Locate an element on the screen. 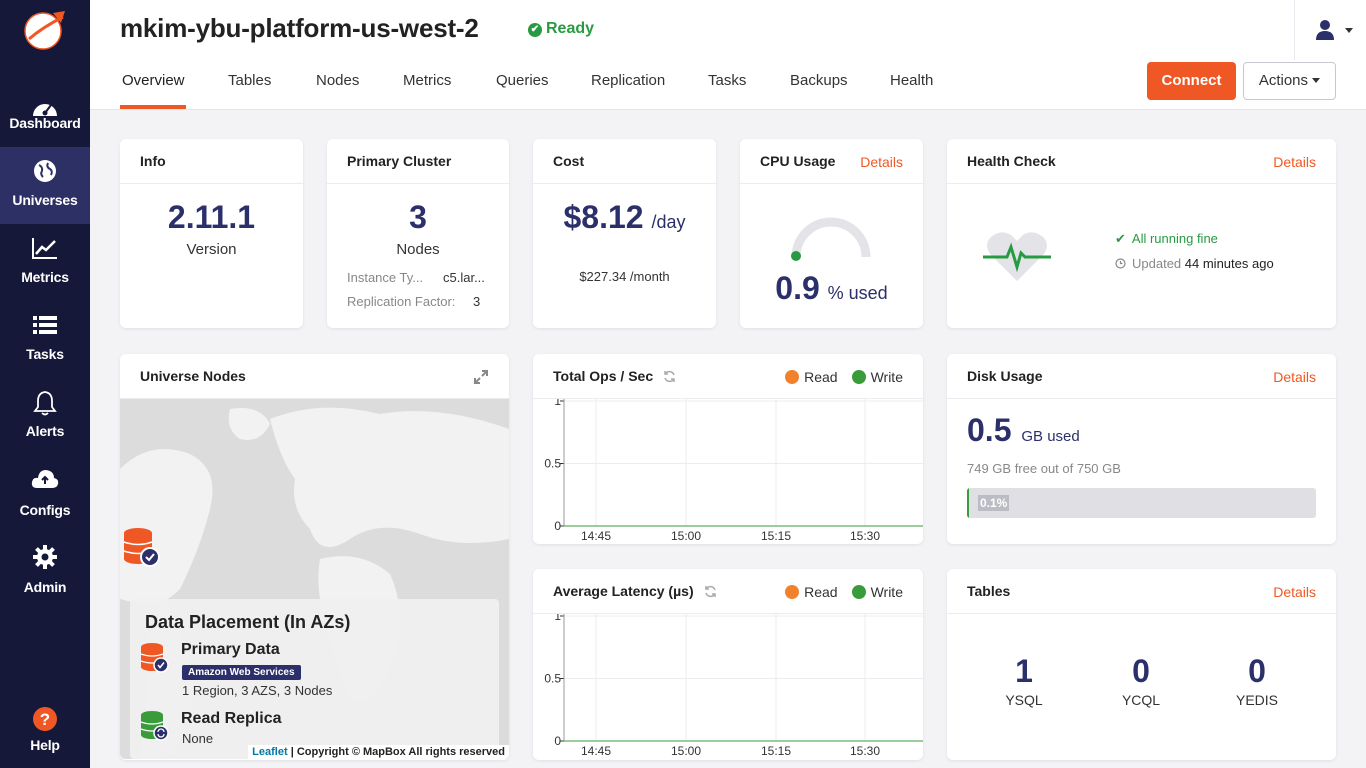 The width and height of the screenshot is (1366, 768). primary-data-title: Primary Data is located at coordinates (230, 649).